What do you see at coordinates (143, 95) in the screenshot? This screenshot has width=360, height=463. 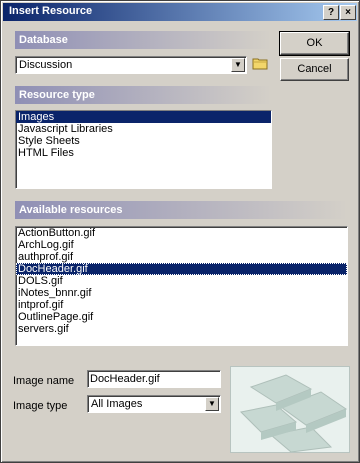 I see `resource-type-section-header: Resource type` at bounding box center [143, 95].